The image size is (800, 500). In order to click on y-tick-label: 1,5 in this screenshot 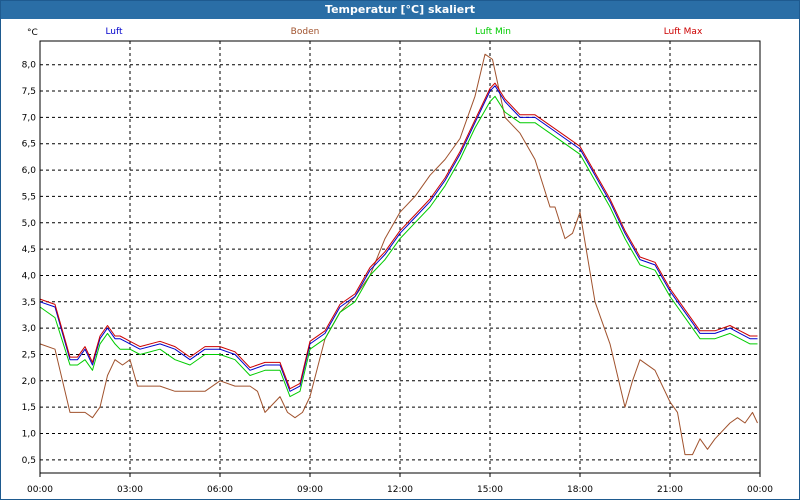, I will do `click(29, 408)`.